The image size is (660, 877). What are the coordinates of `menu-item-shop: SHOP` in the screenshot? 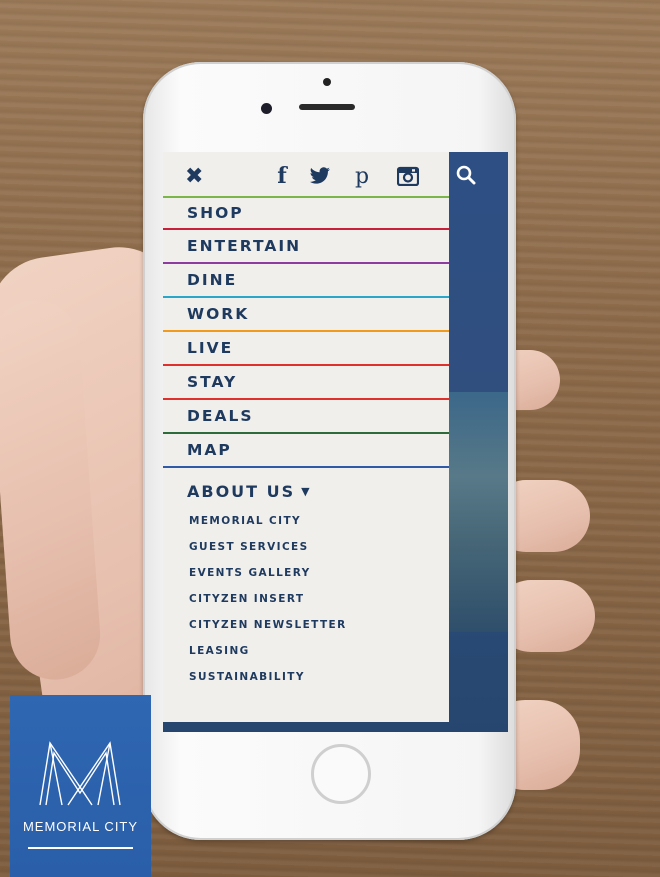 It's located at (306, 213).